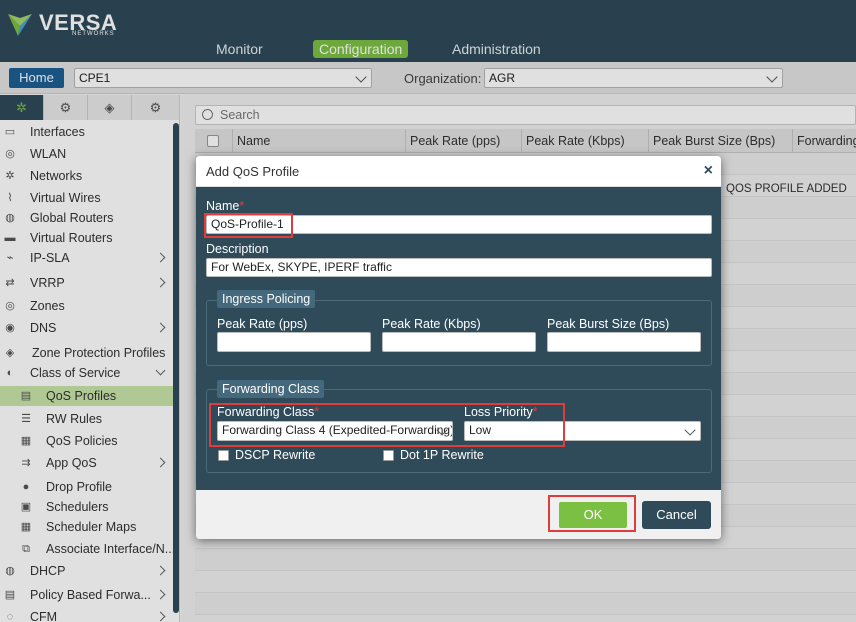 The width and height of the screenshot is (856, 622). I want to click on description-field: For WebEx, SKYPE, IPERF traffic, so click(459, 267).